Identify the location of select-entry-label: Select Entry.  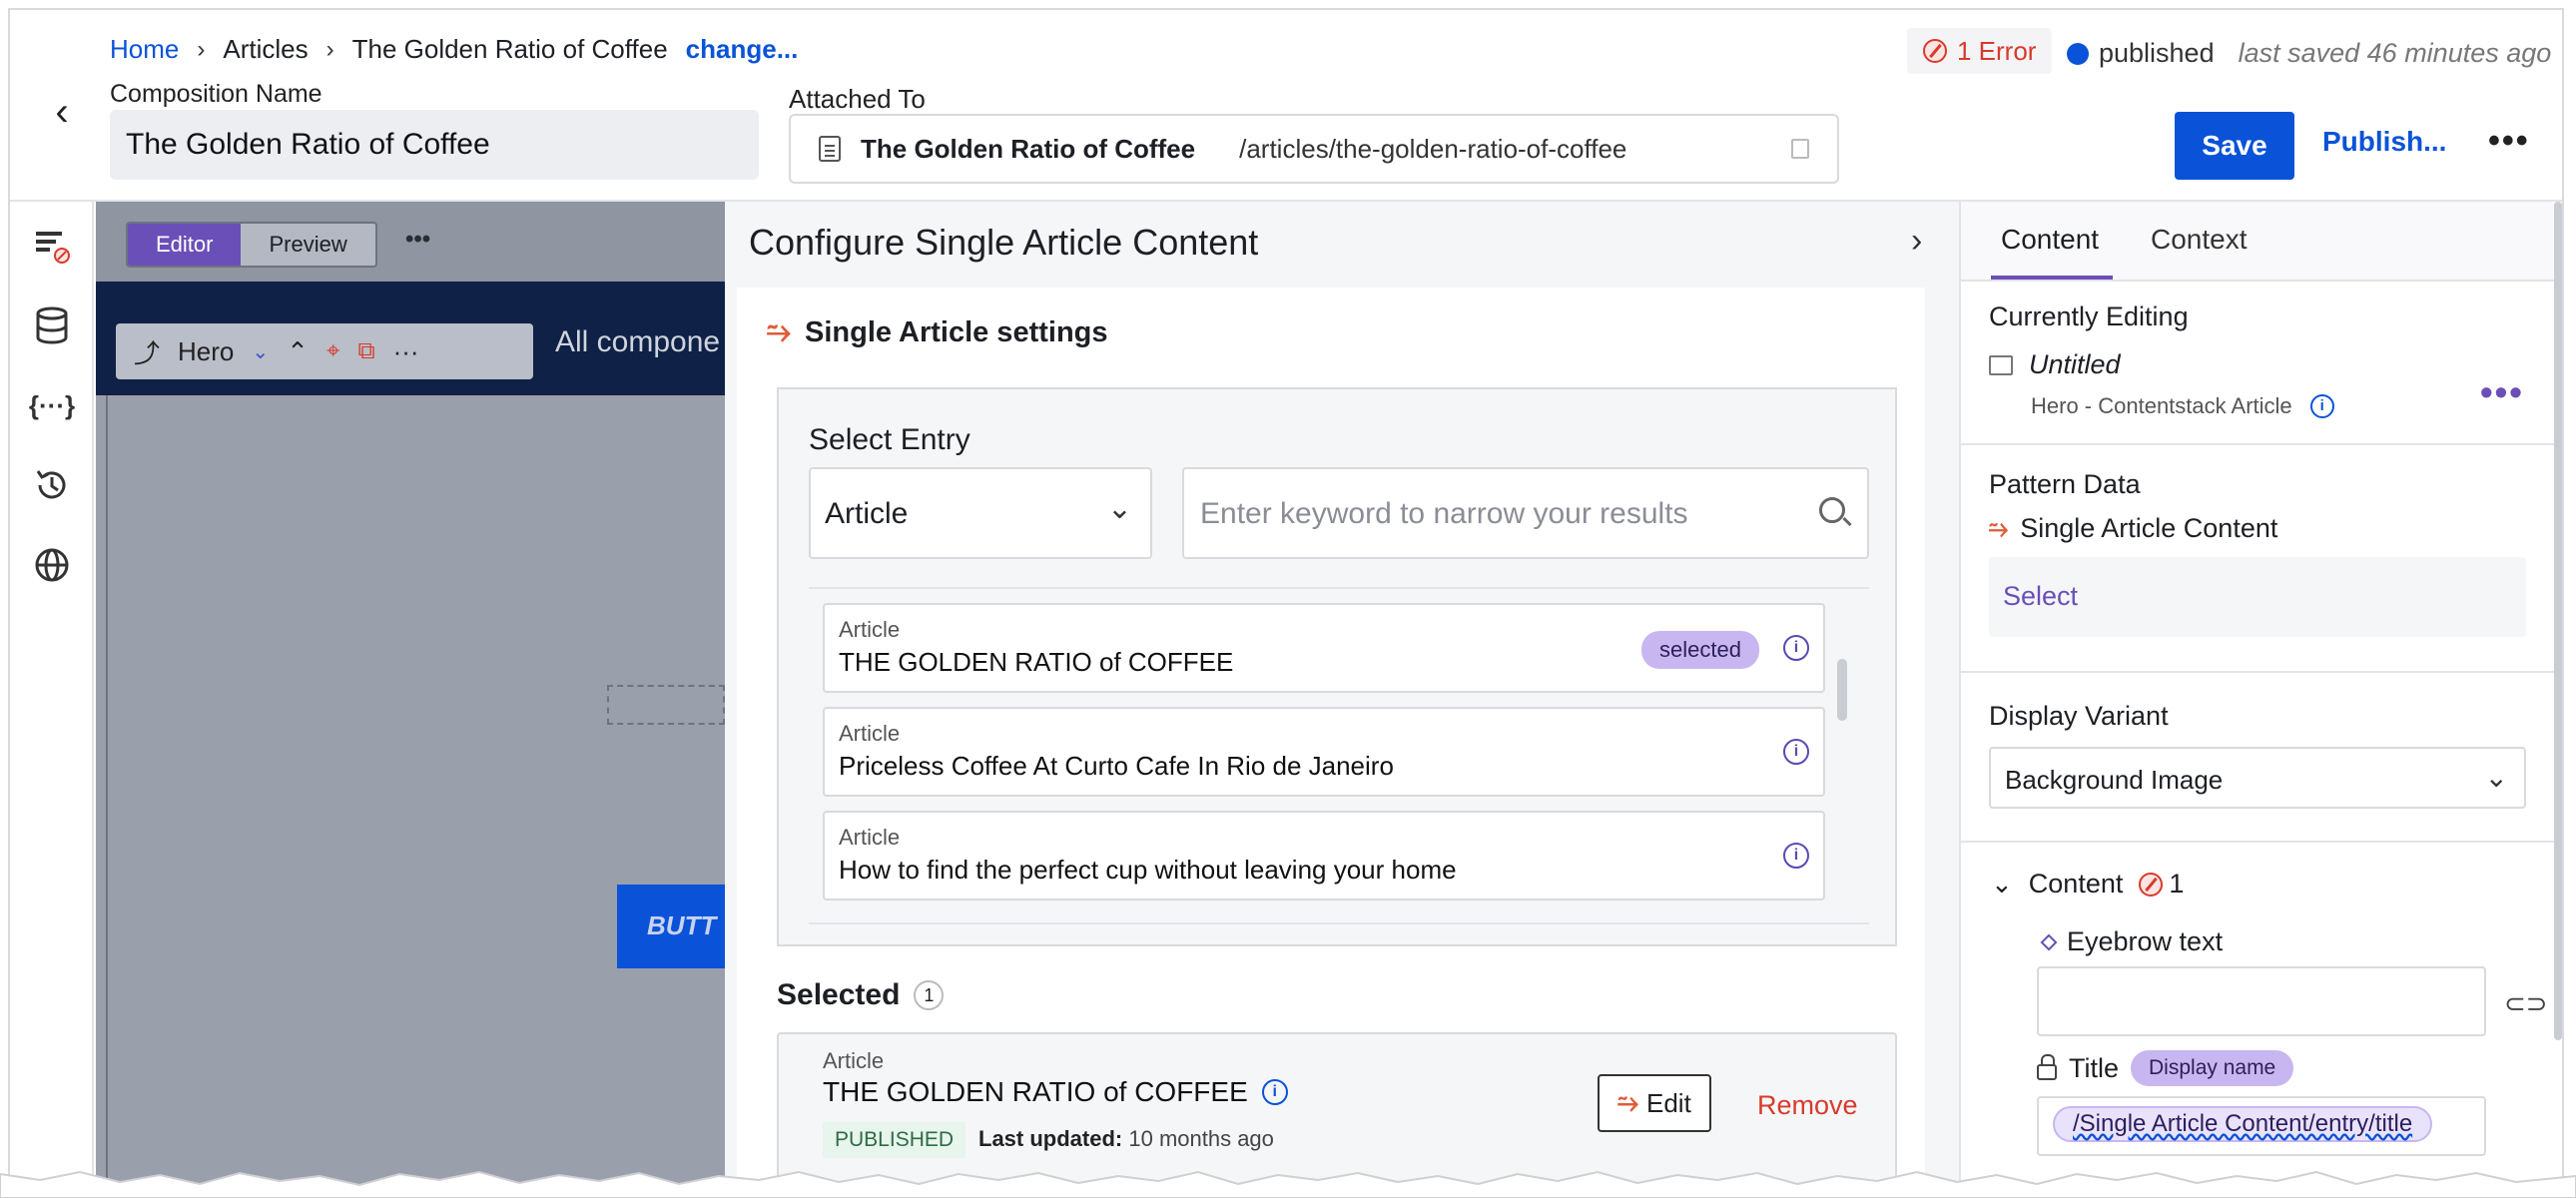
(889, 439).